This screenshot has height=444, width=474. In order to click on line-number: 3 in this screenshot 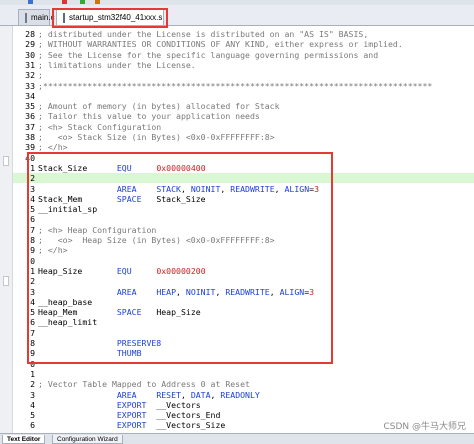, I will do `click(32, 394)`.